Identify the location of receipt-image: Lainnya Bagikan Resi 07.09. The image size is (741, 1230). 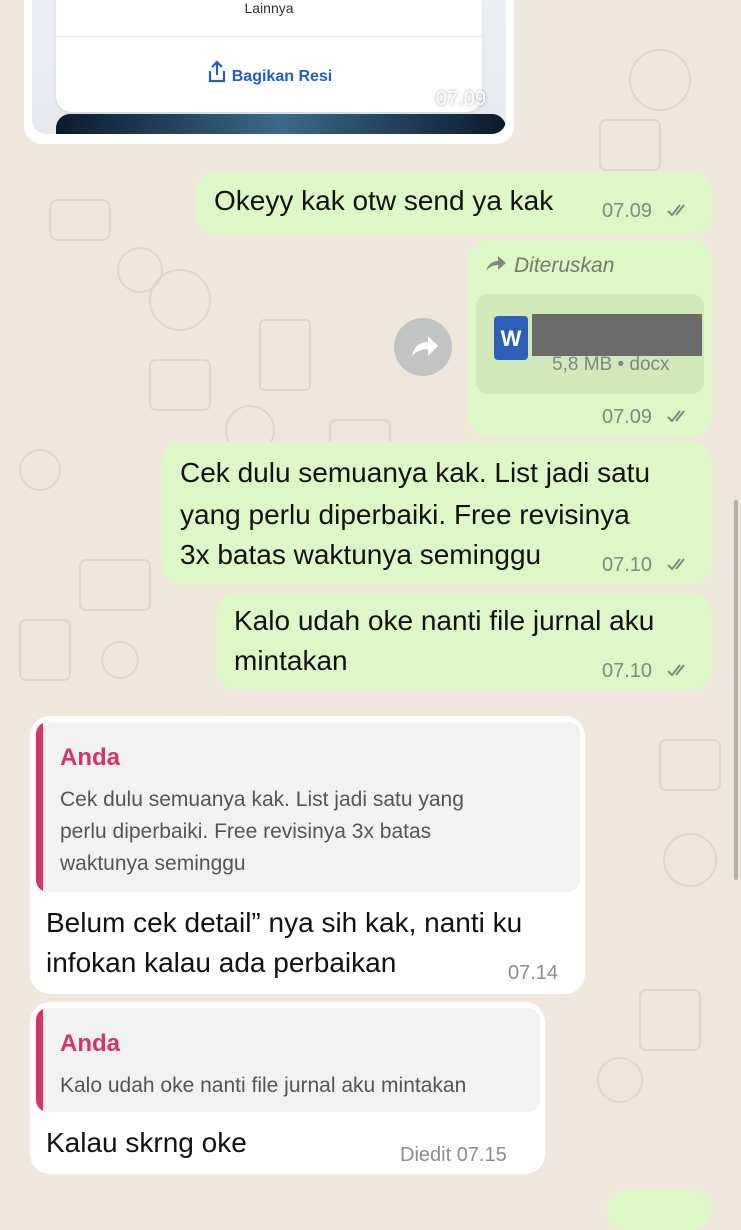
(269, 67).